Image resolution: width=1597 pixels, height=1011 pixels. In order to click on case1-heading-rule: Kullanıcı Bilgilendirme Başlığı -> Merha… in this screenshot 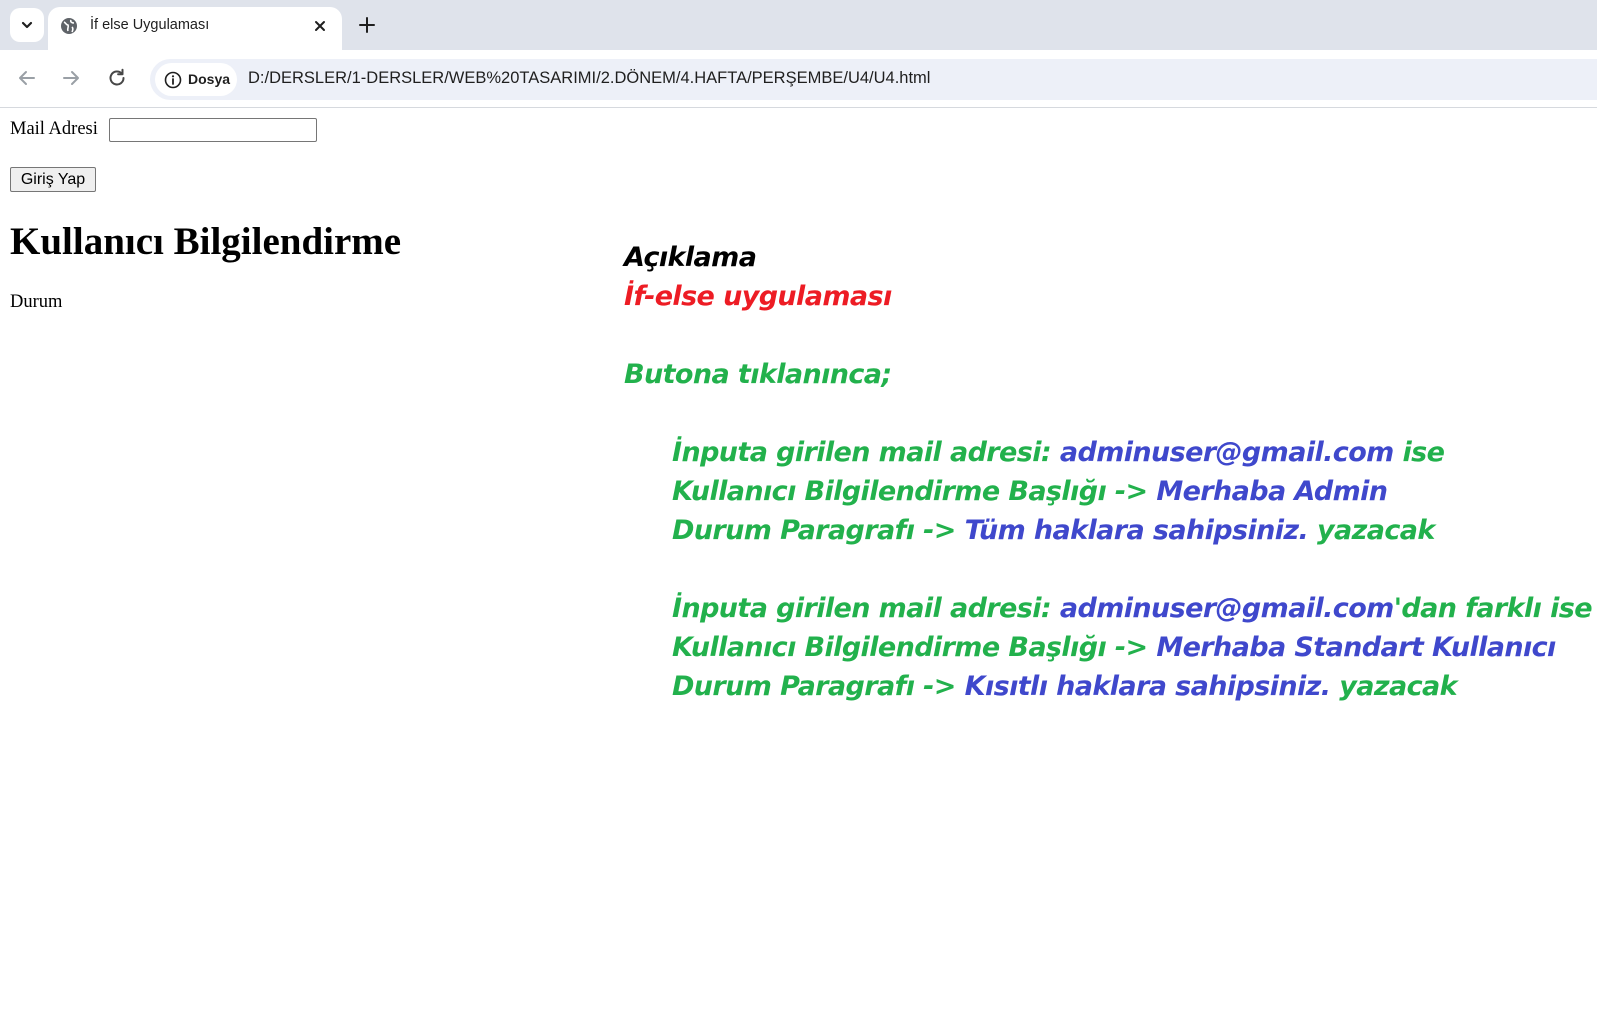, I will do `click(1030, 491)`.